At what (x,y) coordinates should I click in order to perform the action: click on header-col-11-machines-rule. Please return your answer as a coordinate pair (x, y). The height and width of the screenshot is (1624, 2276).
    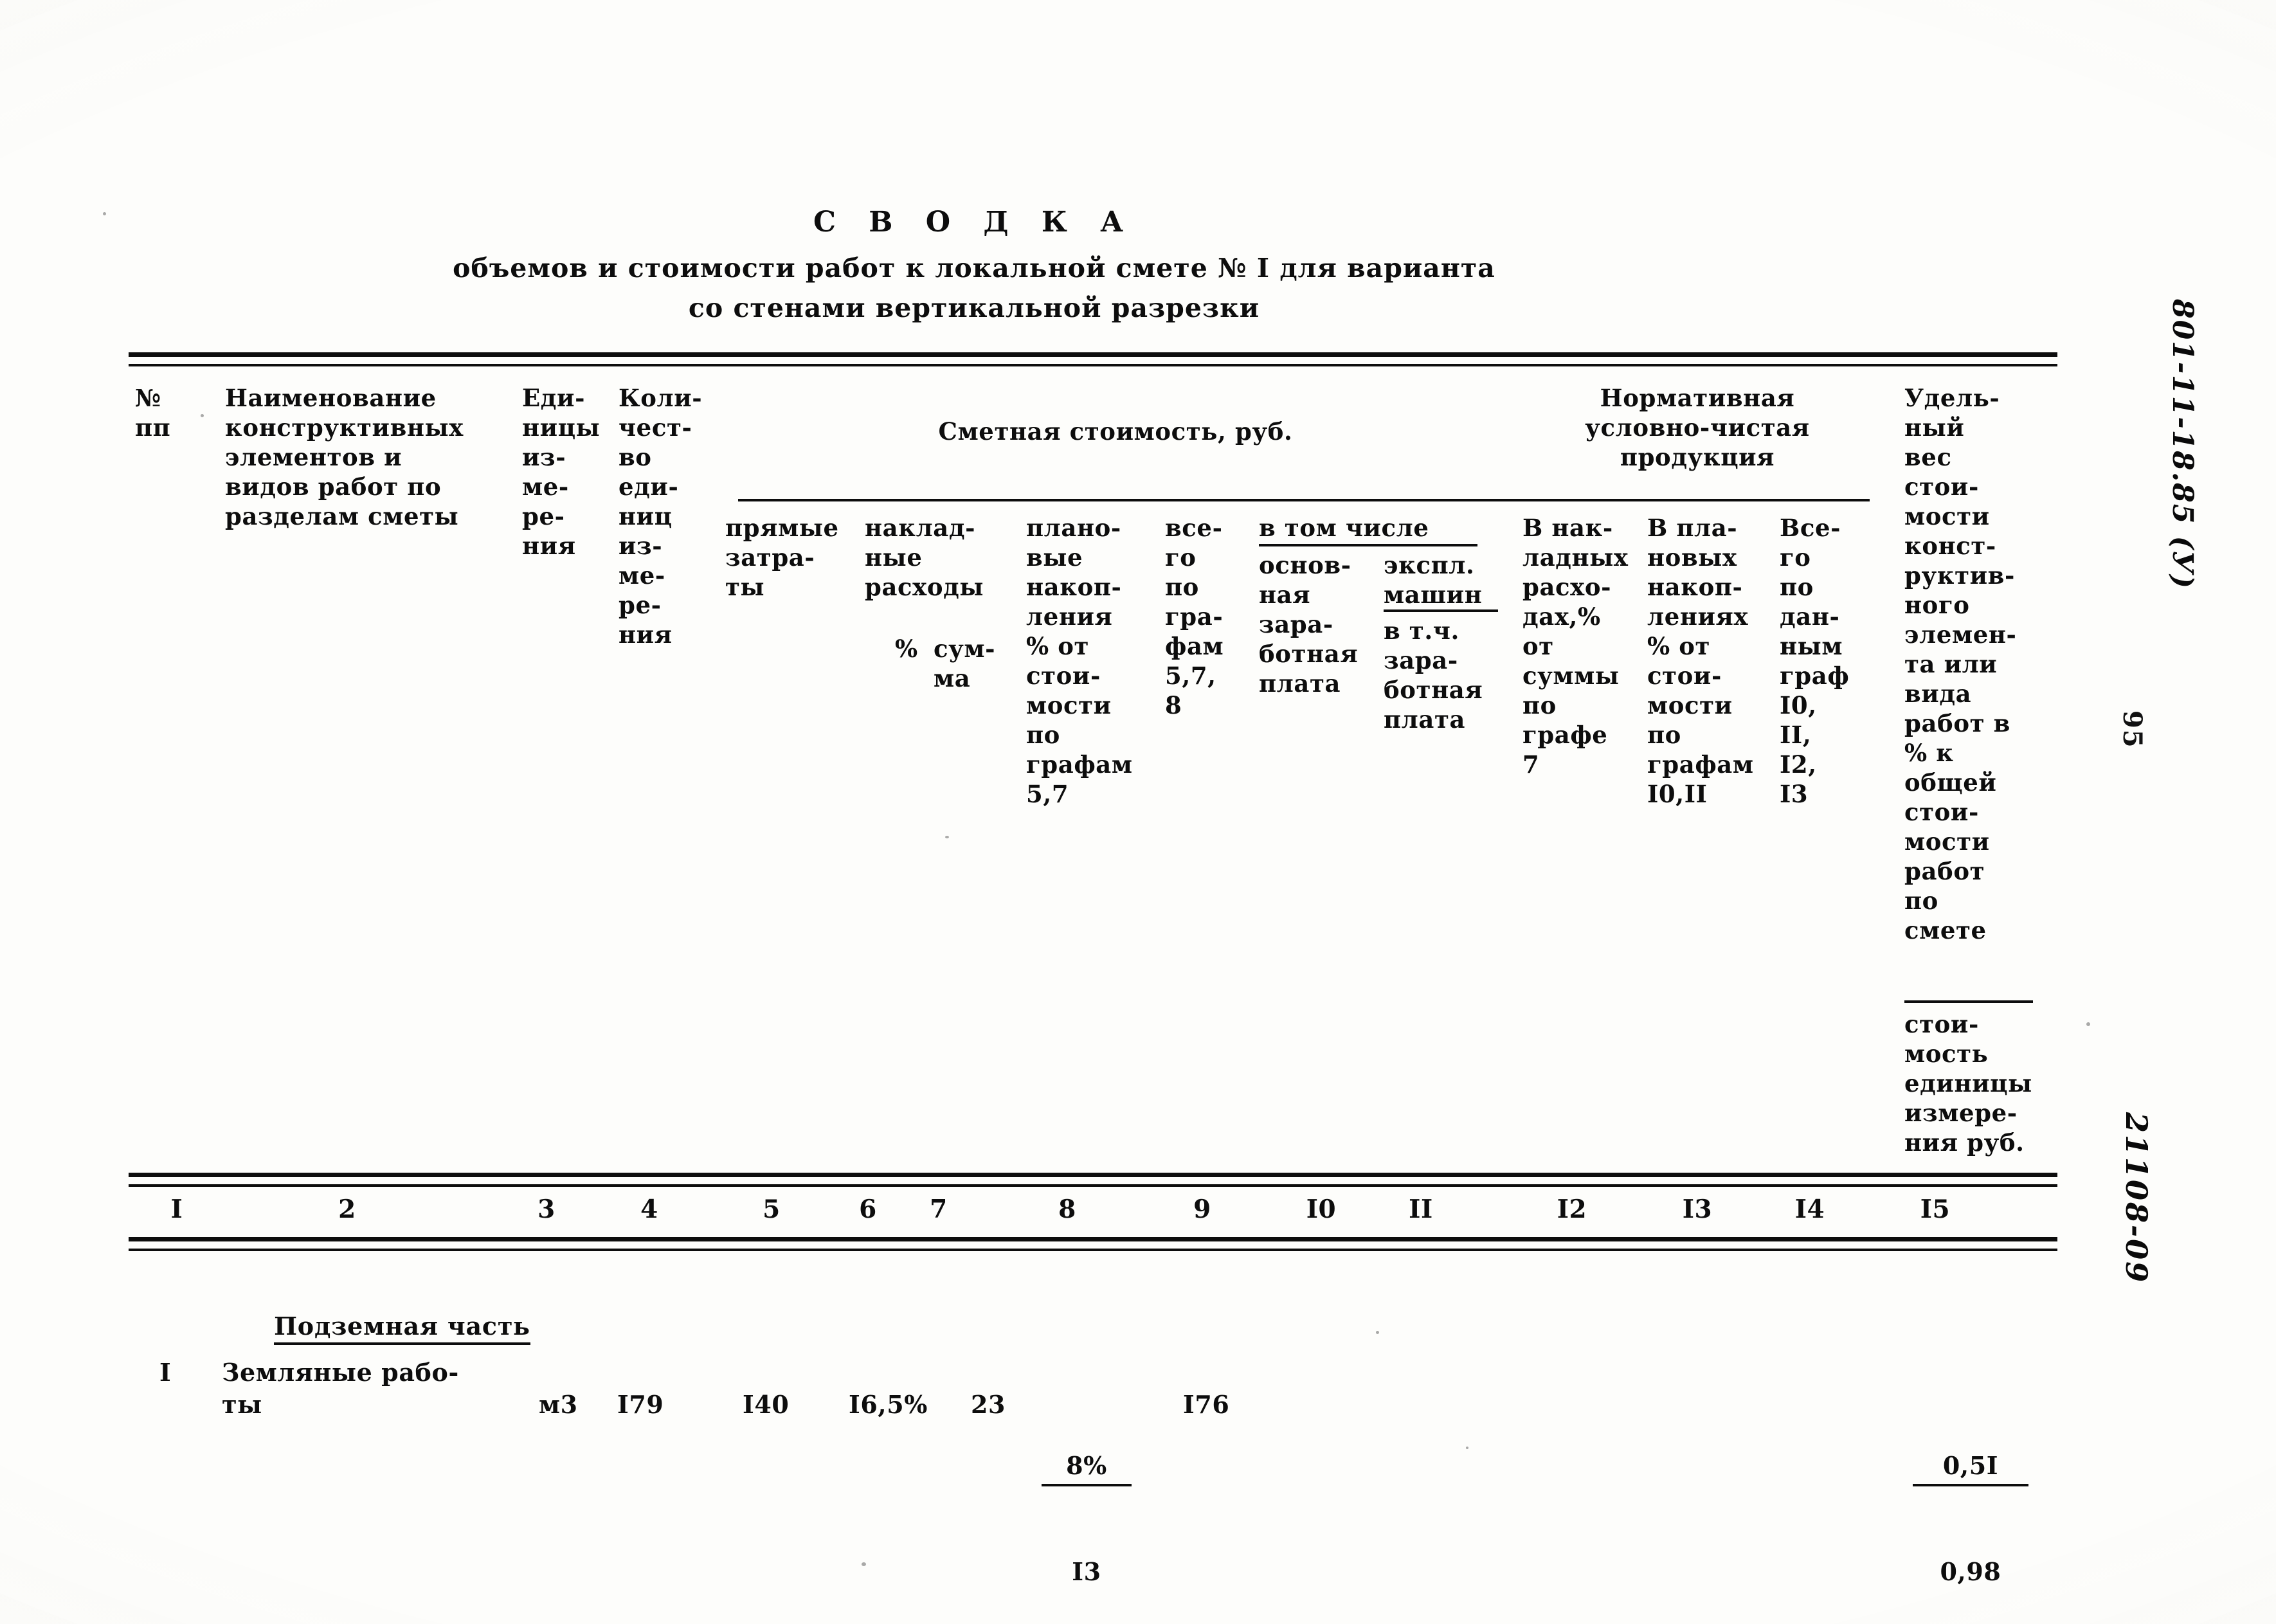
    Looking at the image, I should click on (1441, 610).